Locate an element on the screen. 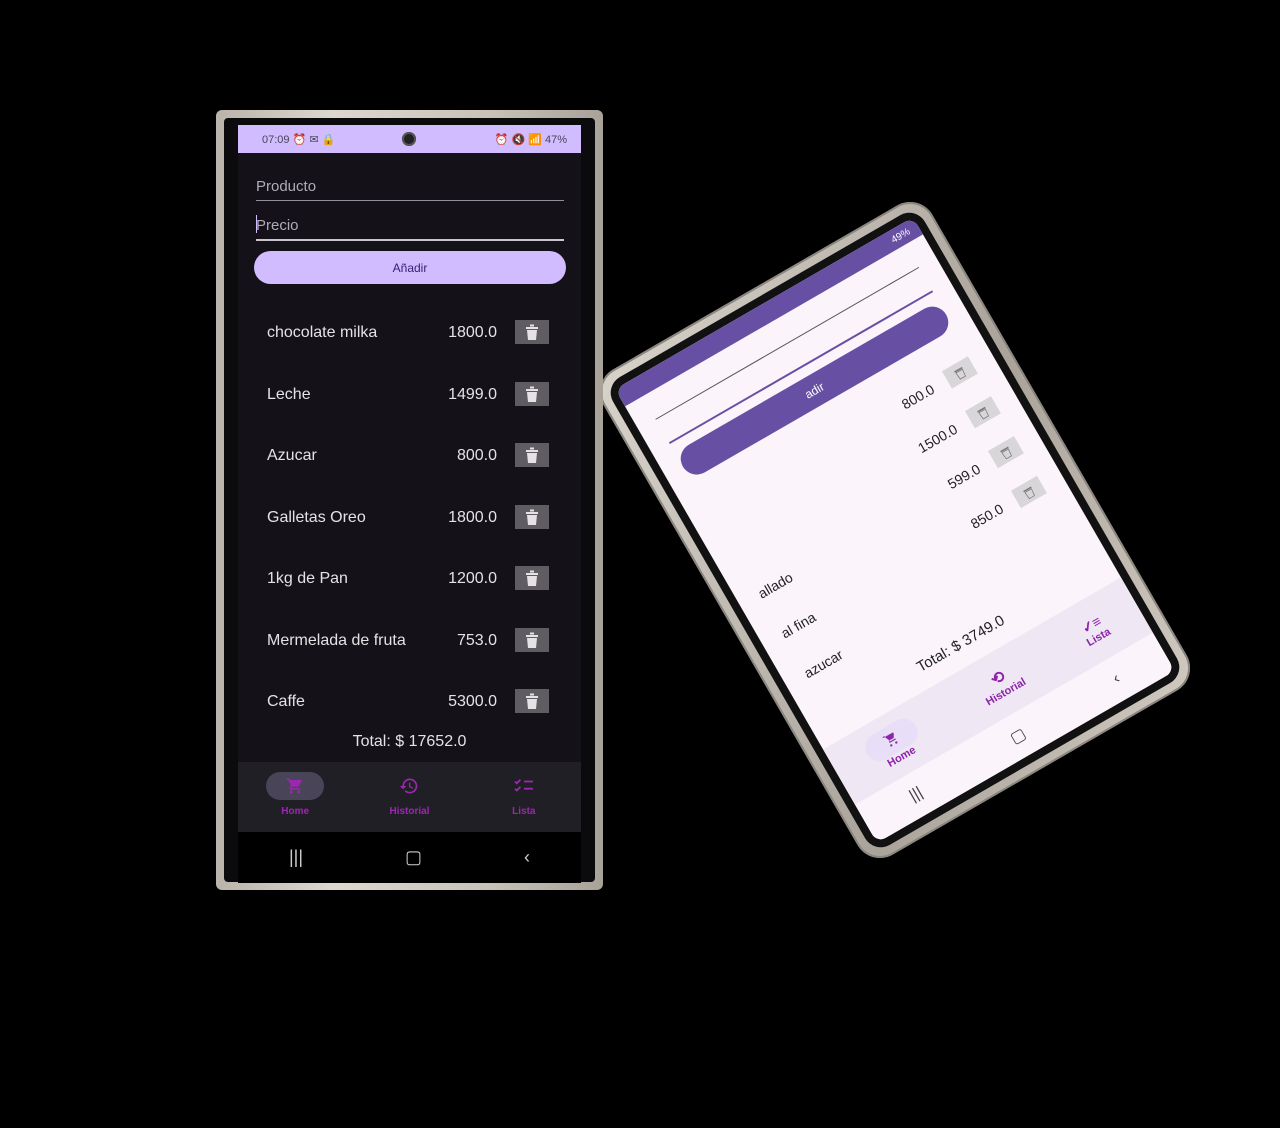  product-input is located at coordinates (410, 186).